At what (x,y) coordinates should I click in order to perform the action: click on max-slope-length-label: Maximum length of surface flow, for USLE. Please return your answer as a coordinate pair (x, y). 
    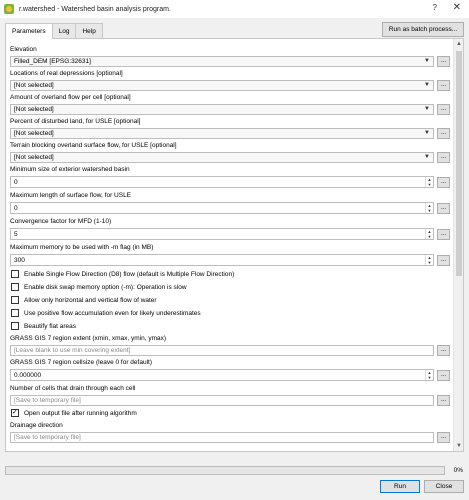
    Looking at the image, I should click on (71, 195).